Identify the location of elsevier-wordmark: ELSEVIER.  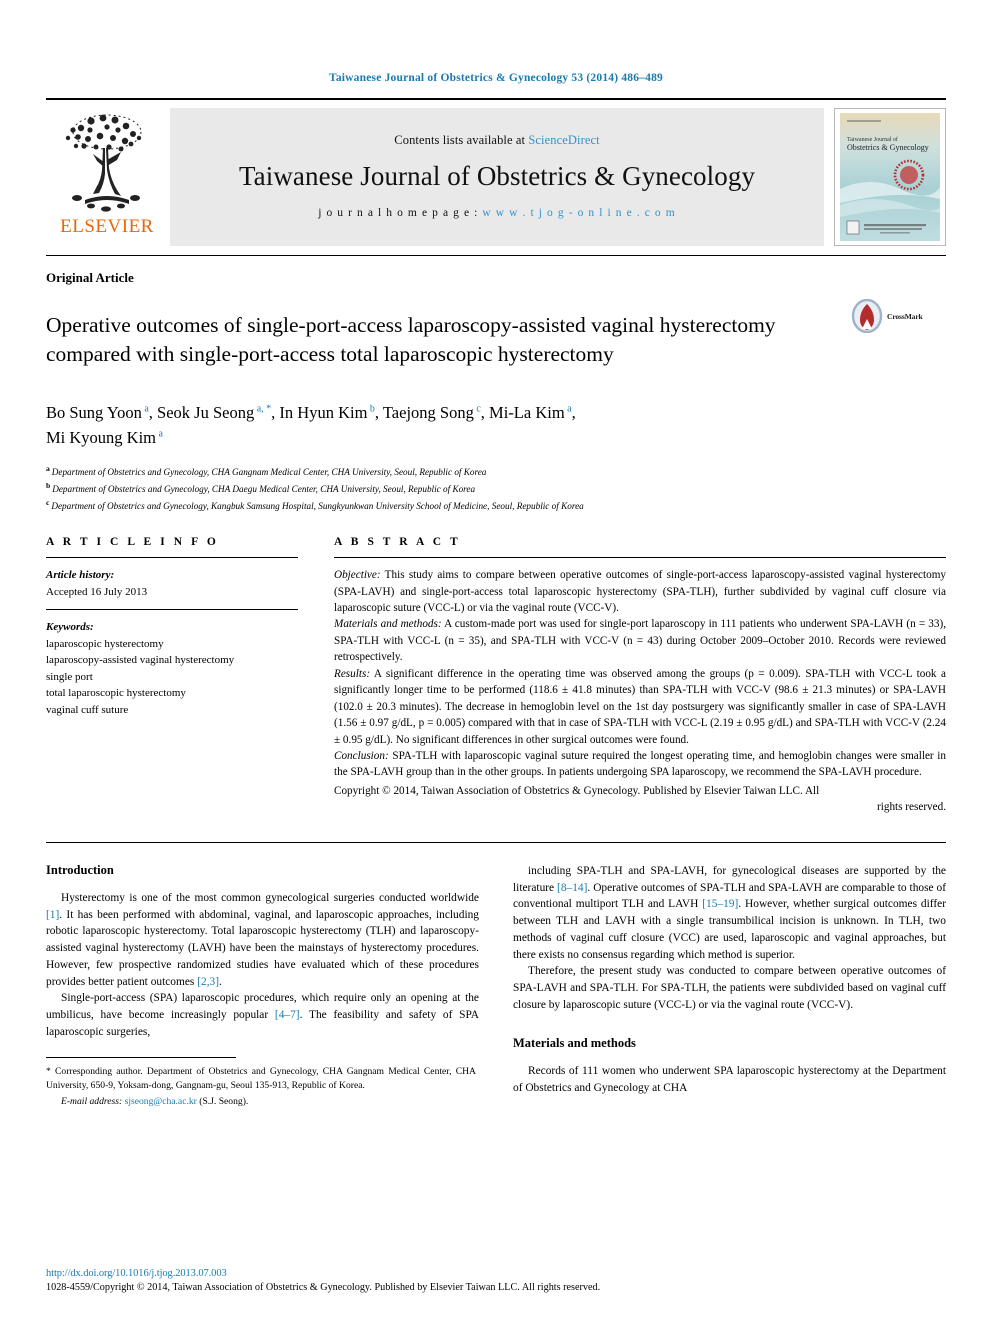
(107, 226).